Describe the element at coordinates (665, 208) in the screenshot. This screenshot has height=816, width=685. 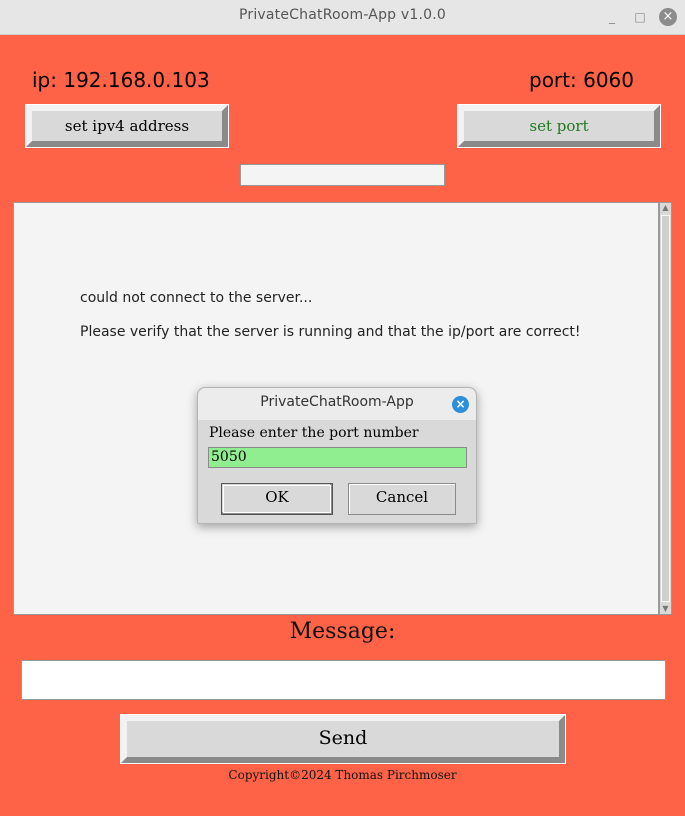
I see `scroll-up-icon: ▲` at that location.